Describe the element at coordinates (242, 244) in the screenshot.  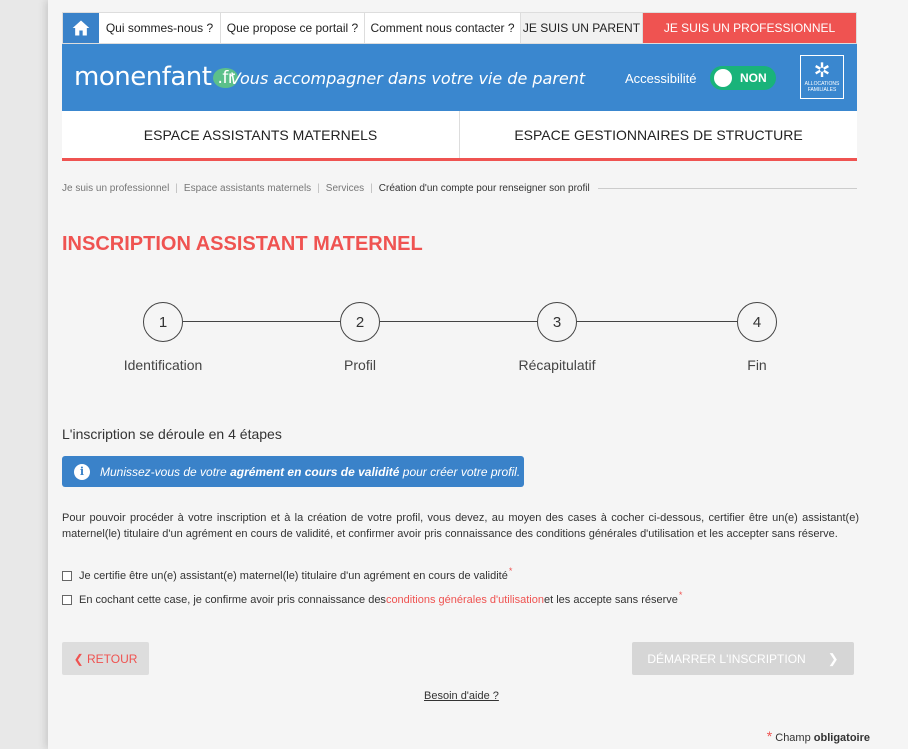
I see `page-title: INSCRIPTION ASSISTANT MATERNEL` at that location.